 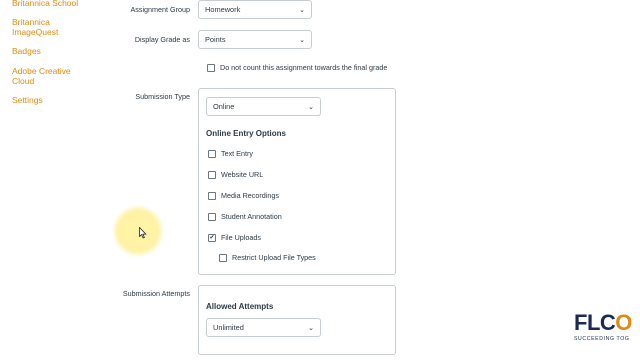 I want to click on text-entry-label: Text Entry, so click(x=237, y=153).